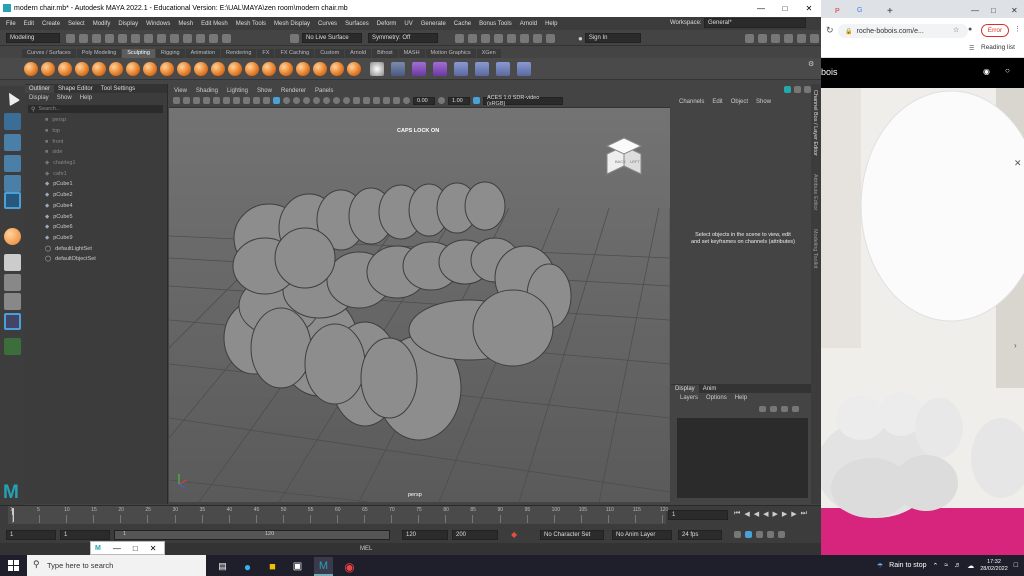 The height and width of the screenshot is (576, 1024). I want to click on outliner-menu-display: Display, so click(39, 98).